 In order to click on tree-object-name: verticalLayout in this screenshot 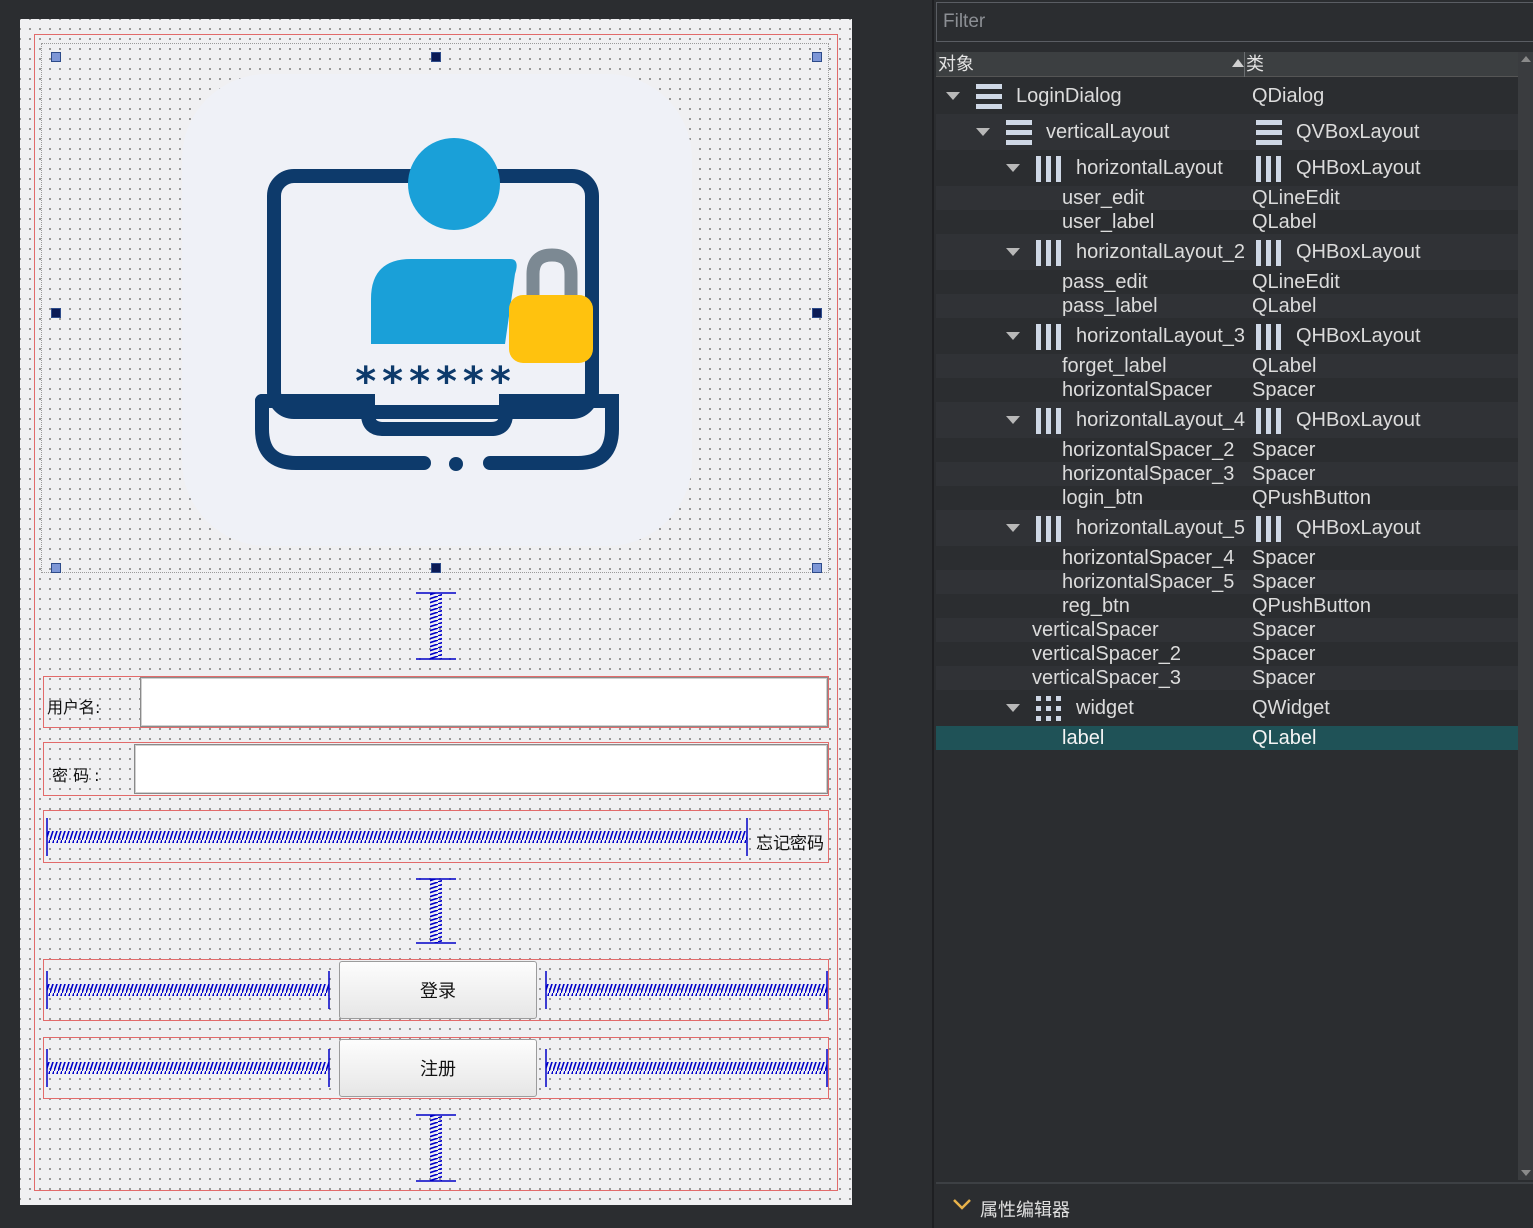, I will do `click(1108, 132)`.